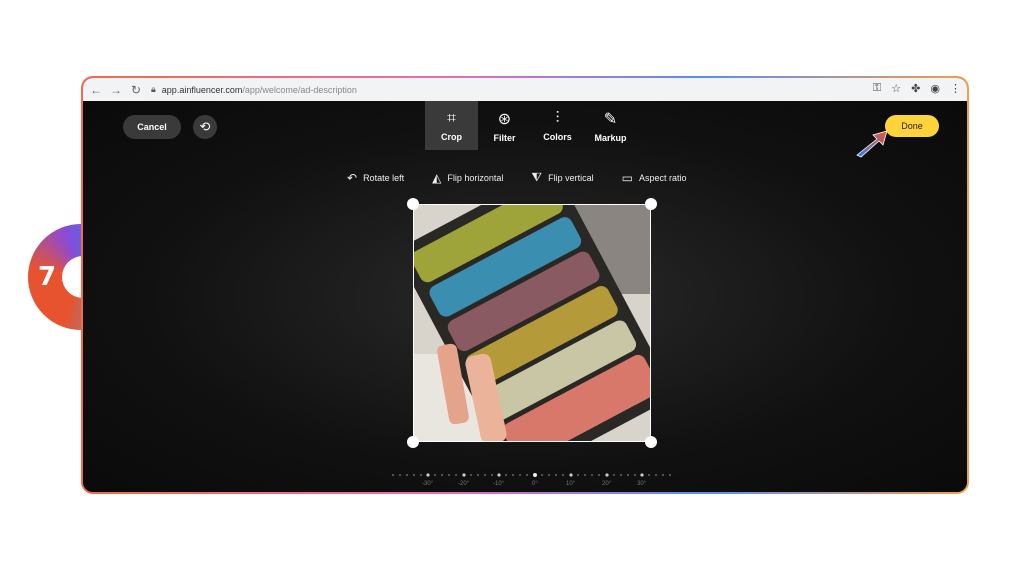 The width and height of the screenshot is (1024, 571). What do you see at coordinates (428, 484) in the screenshot?
I see `ruler-label: -30°` at bounding box center [428, 484].